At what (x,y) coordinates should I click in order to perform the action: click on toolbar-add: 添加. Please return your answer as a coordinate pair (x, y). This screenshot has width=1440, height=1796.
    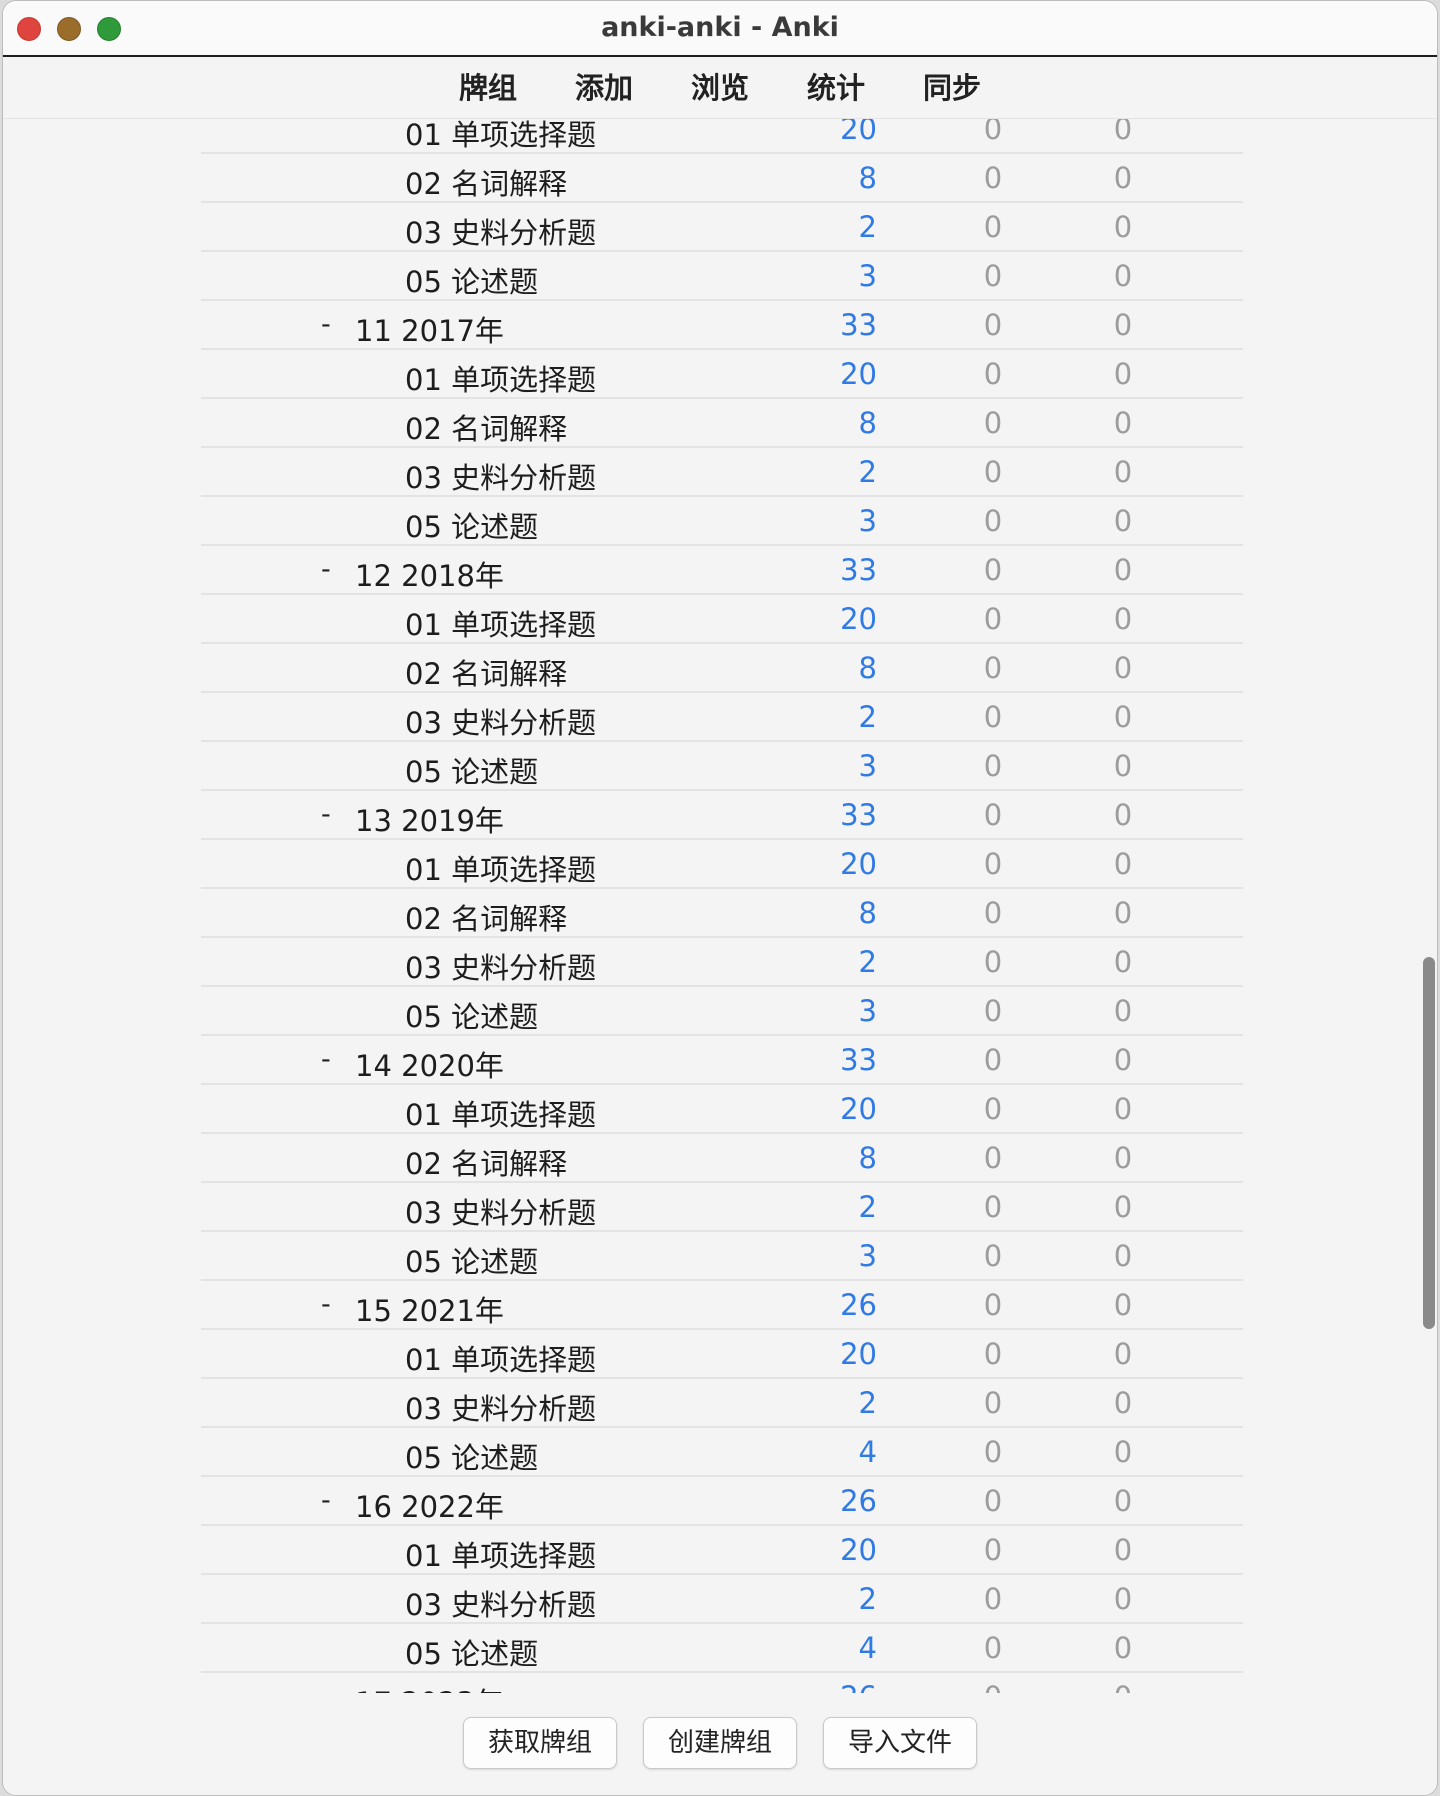
    Looking at the image, I should click on (604, 87).